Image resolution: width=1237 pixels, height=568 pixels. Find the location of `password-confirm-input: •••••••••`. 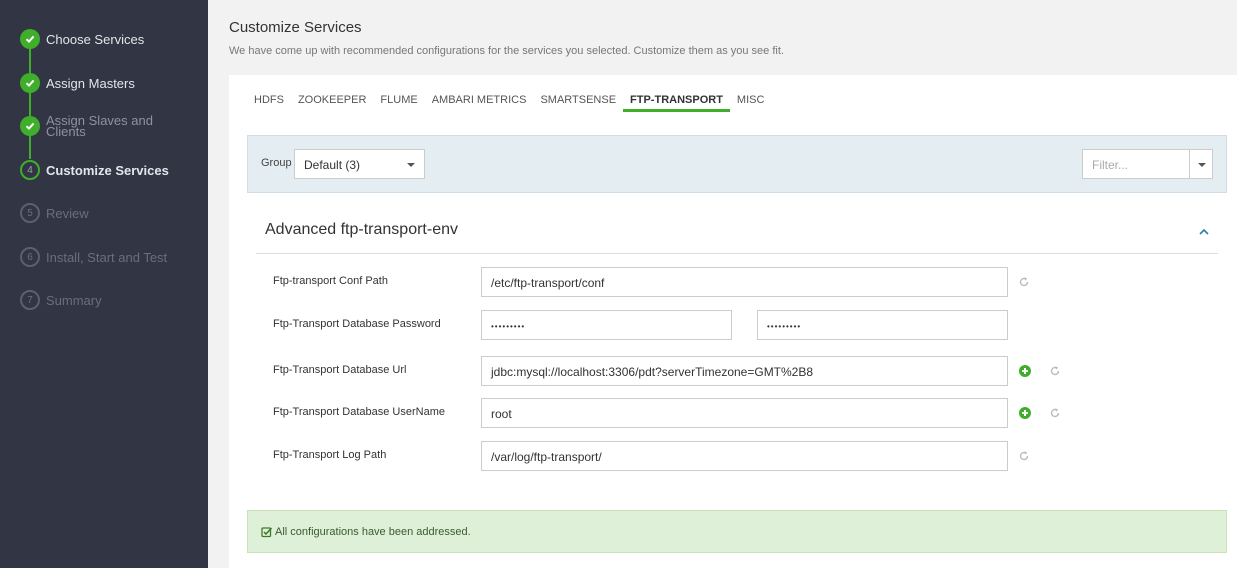

password-confirm-input: ••••••••• is located at coordinates (882, 325).